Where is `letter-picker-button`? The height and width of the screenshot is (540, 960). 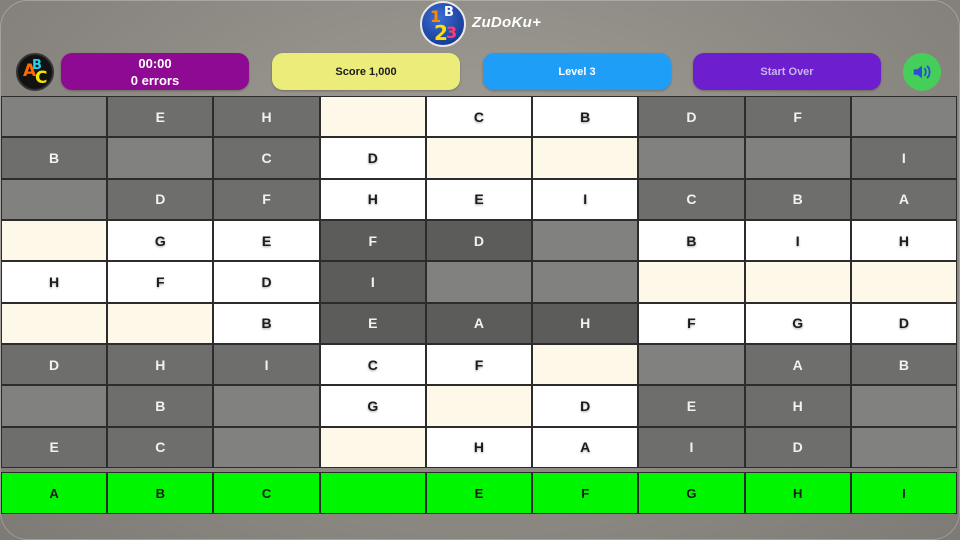
letter-picker-button is located at coordinates (372, 493).